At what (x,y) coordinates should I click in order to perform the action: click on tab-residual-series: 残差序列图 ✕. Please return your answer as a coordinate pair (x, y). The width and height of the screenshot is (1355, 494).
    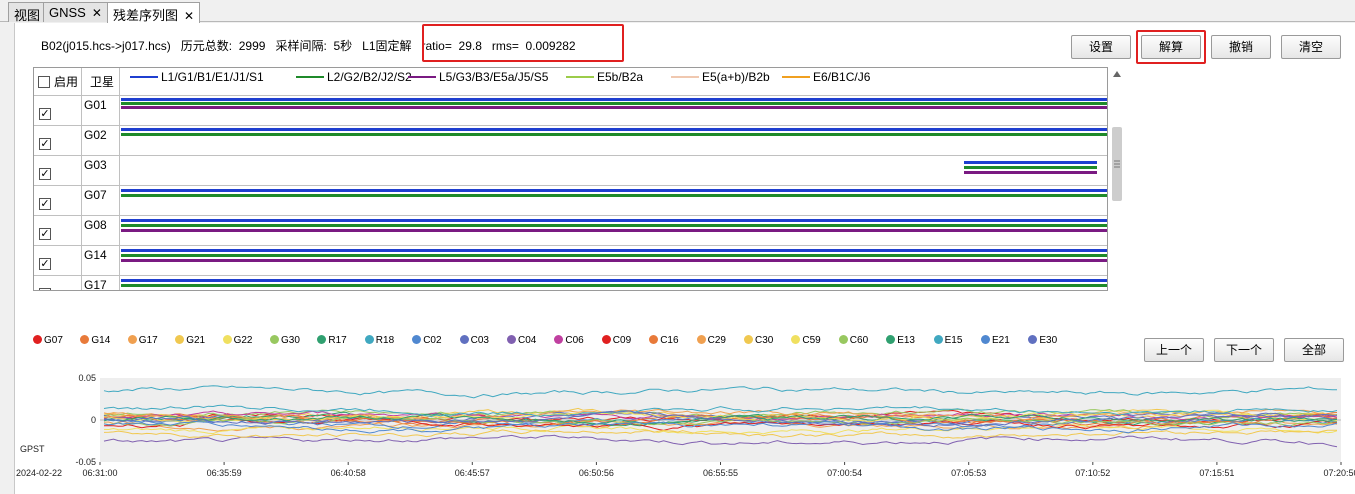
    Looking at the image, I should click on (154, 12).